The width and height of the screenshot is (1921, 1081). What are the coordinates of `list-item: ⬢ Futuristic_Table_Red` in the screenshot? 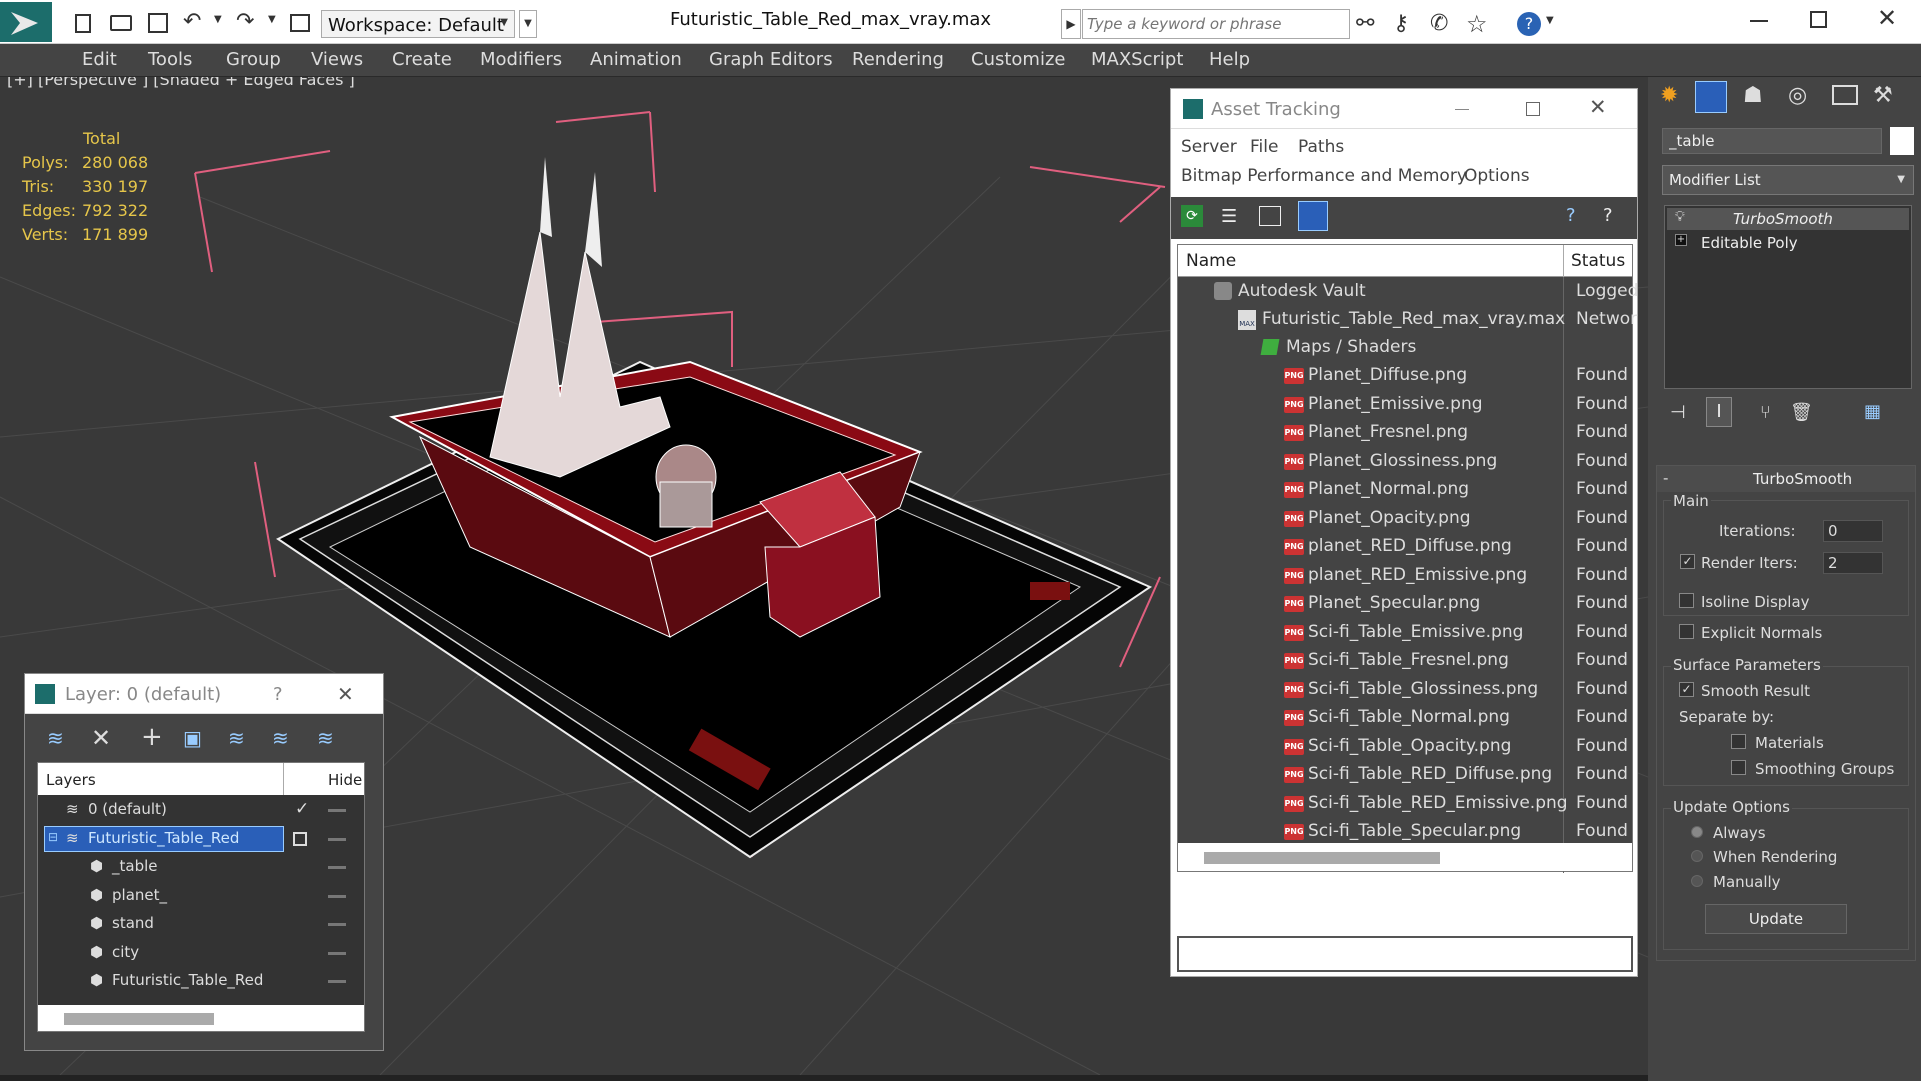 It's located at (201, 981).